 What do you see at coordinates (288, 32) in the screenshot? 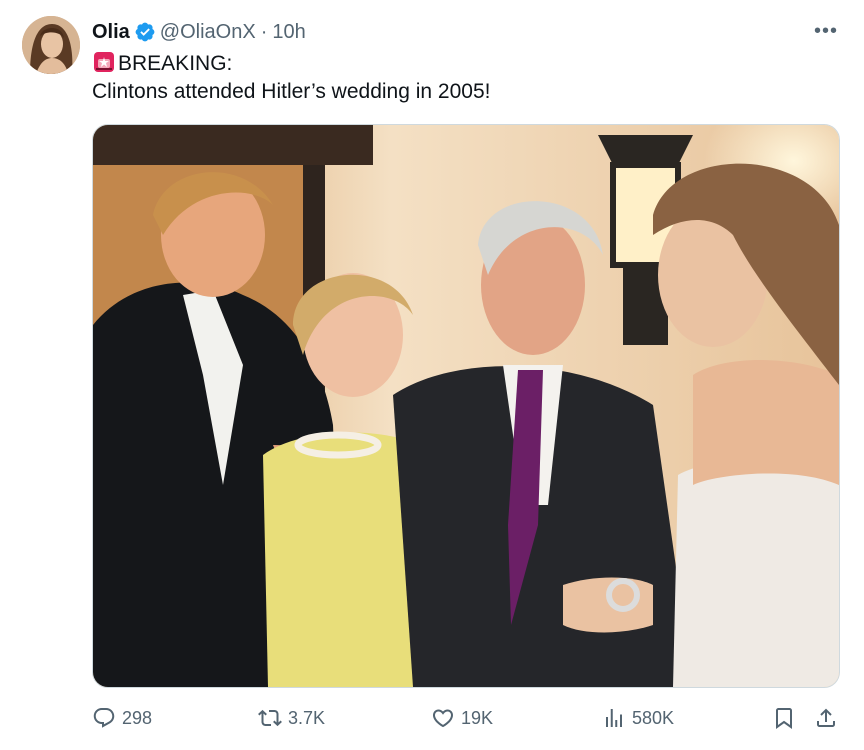
I see `timestamp: 10h` at bounding box center [288, 32].